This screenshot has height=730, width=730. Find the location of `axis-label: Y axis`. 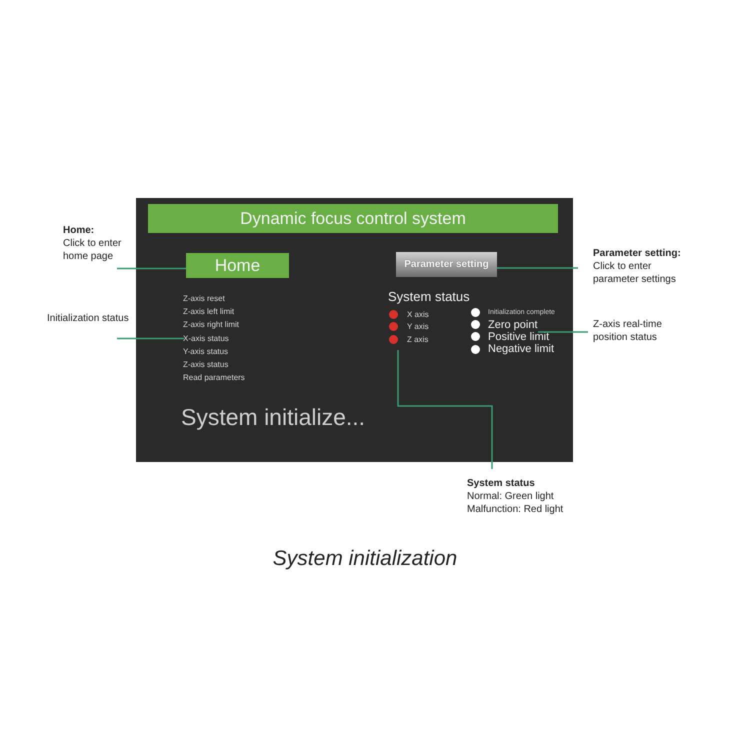

axis-label: Y axis is located at coordinates (418, 327).